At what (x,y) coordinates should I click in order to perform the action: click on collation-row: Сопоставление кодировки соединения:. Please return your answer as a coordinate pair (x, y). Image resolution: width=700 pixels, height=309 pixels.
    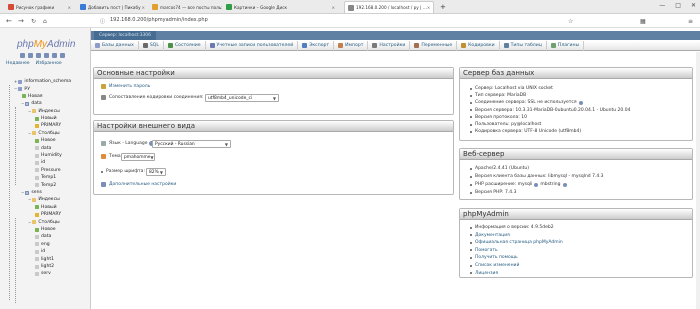
    Looking at the image, I should click on (156, 97).